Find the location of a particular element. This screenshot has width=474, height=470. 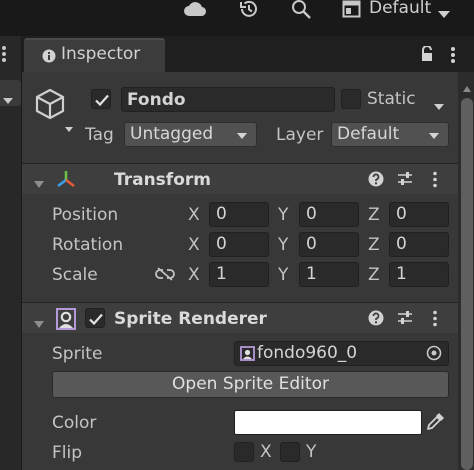

color-label: Color is located at coordinates (74, 423).